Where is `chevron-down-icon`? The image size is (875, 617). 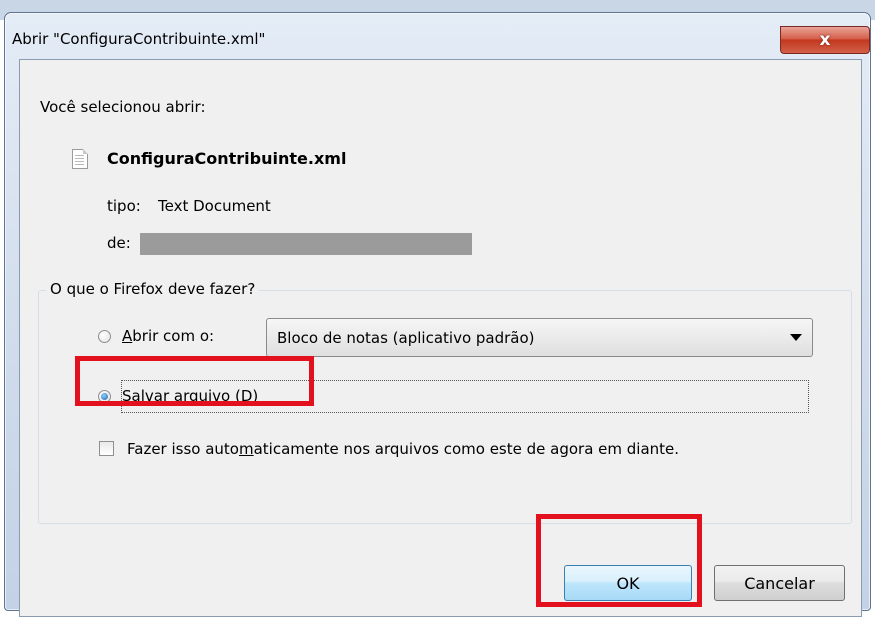 chevron-down-icon is located at coordinates (796, 337).